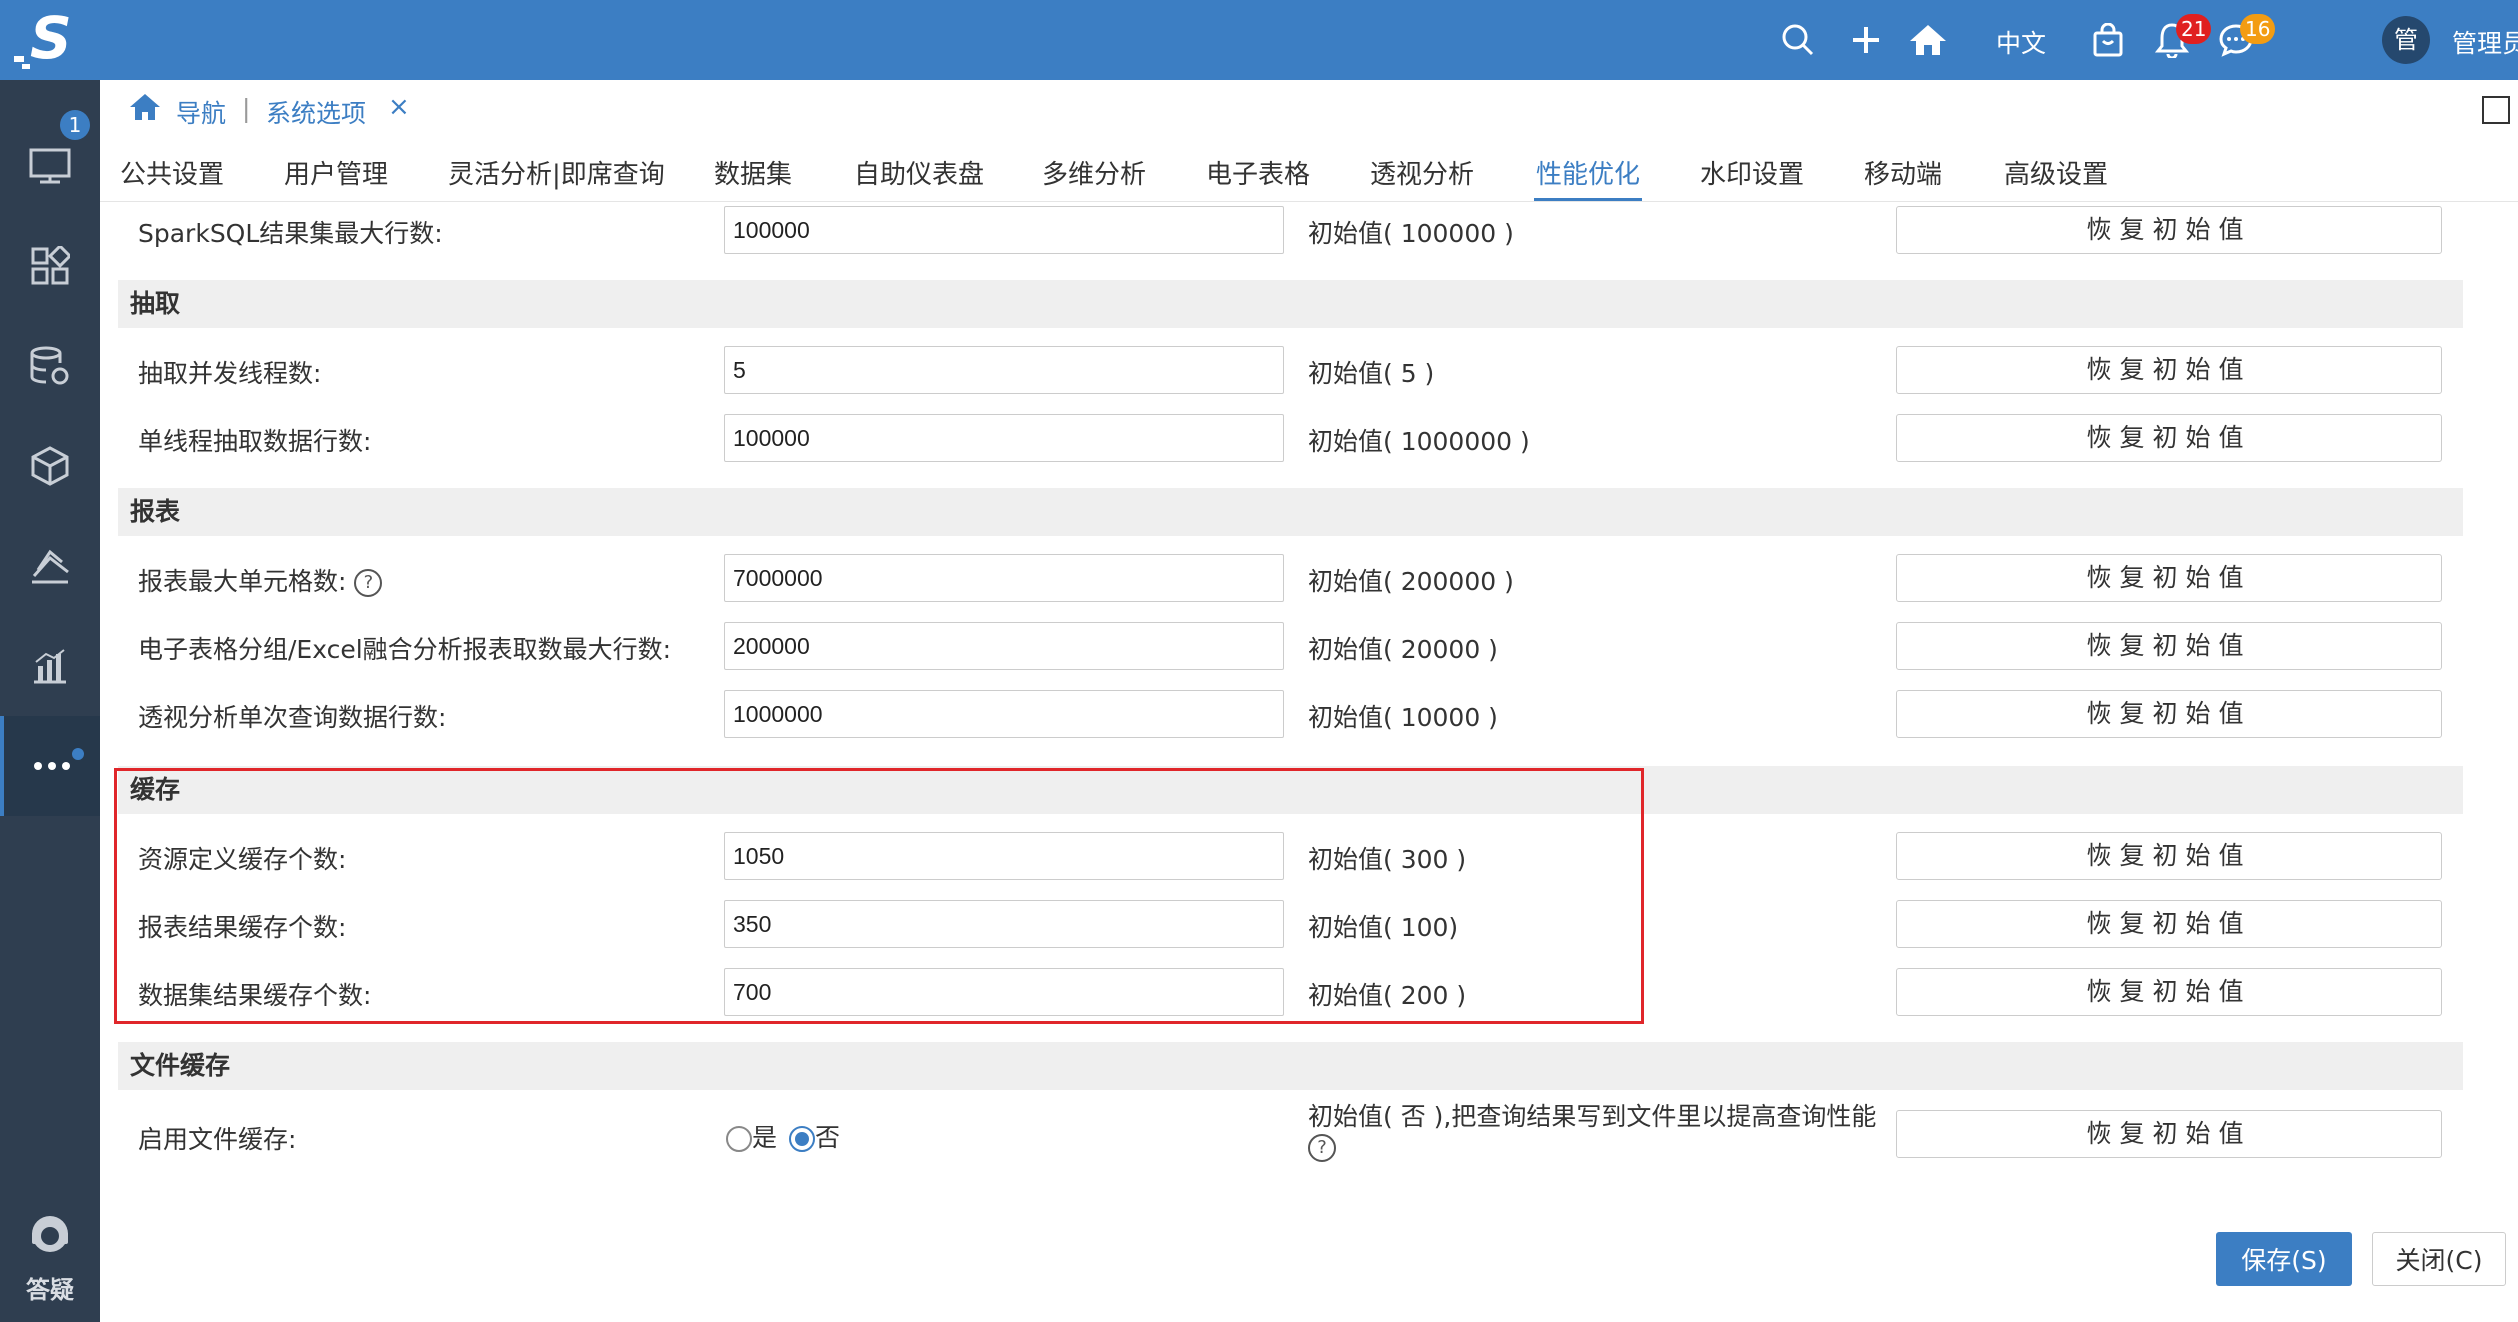 Image resolution: width=2518 pixels, height=1322 pixels. I want to click on home-button, so click(1928, 40).